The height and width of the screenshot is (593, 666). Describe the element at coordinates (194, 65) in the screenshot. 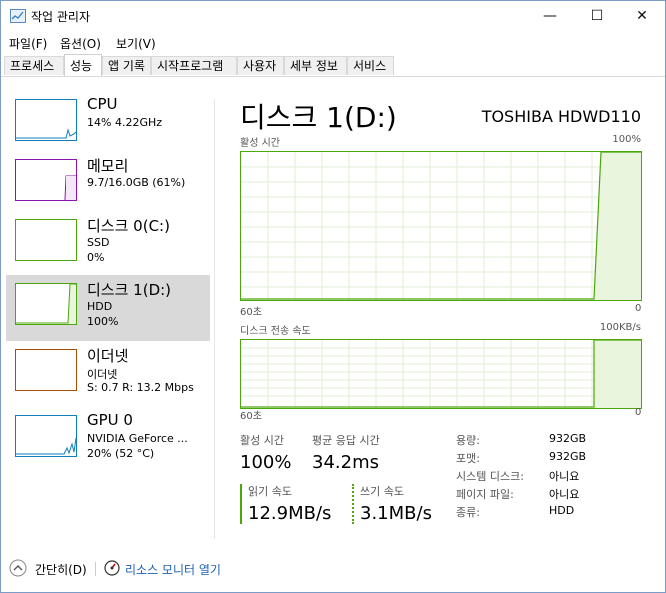

I see `tab-startup: 시작프로그램` at that location.